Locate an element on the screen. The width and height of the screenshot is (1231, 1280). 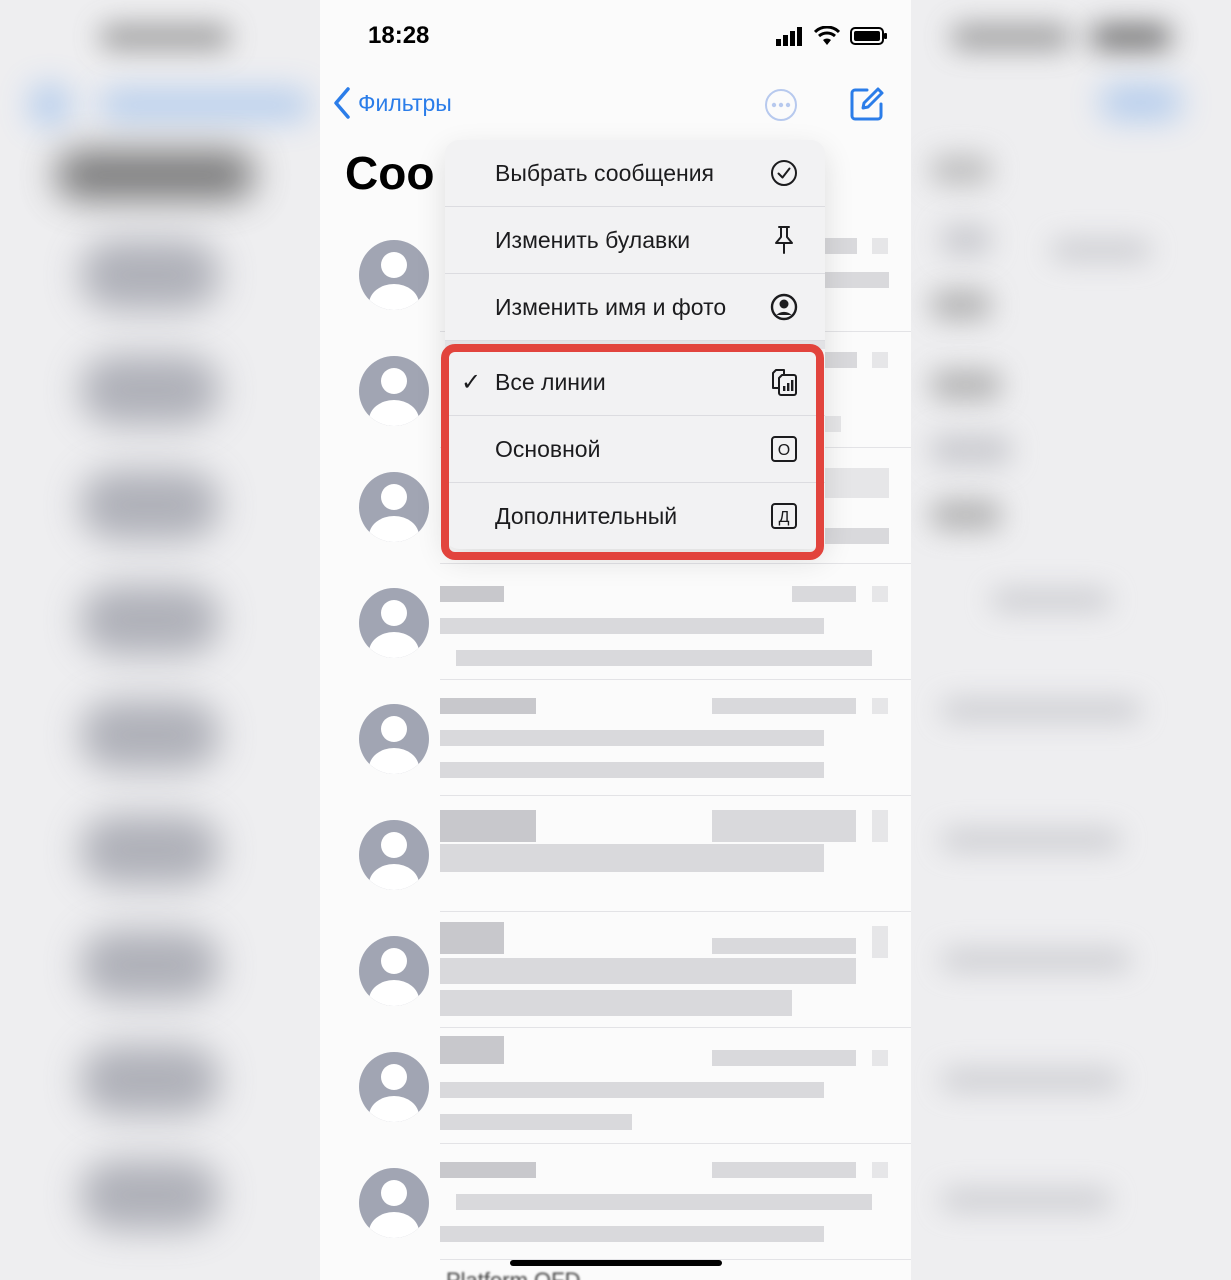
menu-item-label: Все линии is located at coordinates (550, 381).